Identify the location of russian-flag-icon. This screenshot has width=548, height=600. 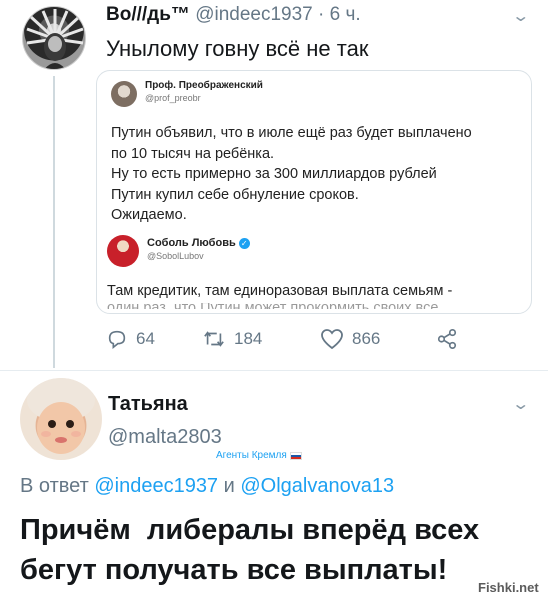
(295, 455).